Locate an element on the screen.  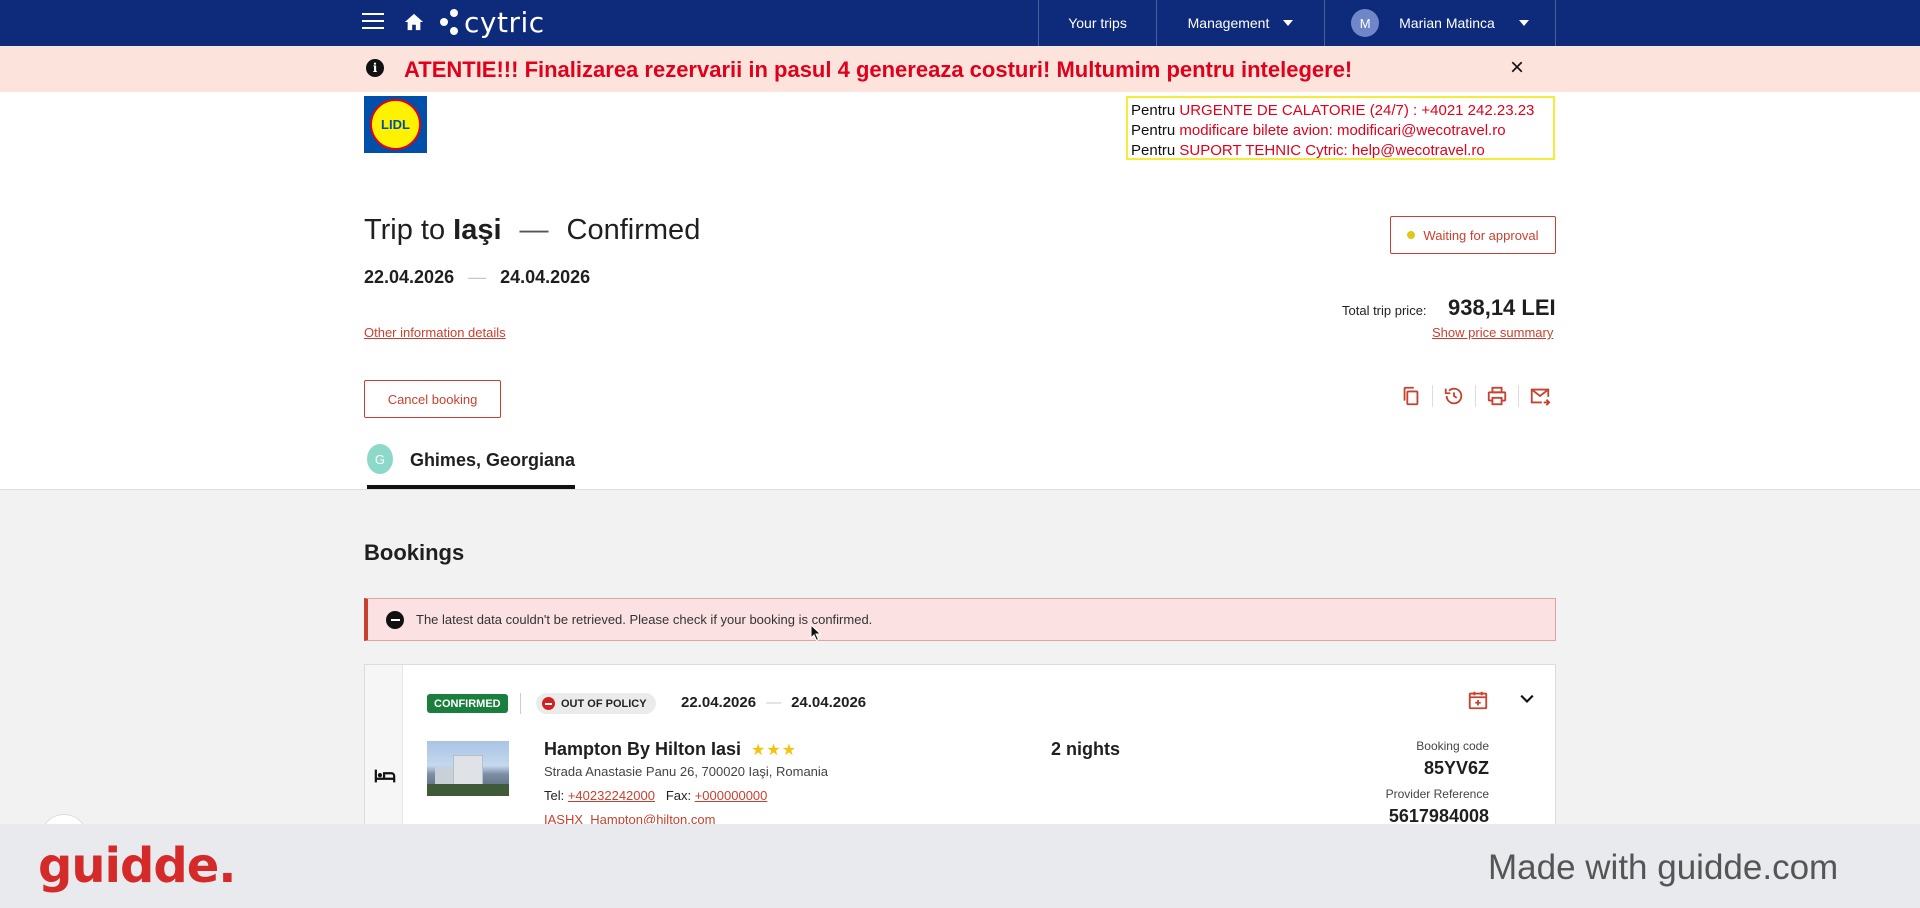
tel-label: Tel: is located at coordinates (556, 795).